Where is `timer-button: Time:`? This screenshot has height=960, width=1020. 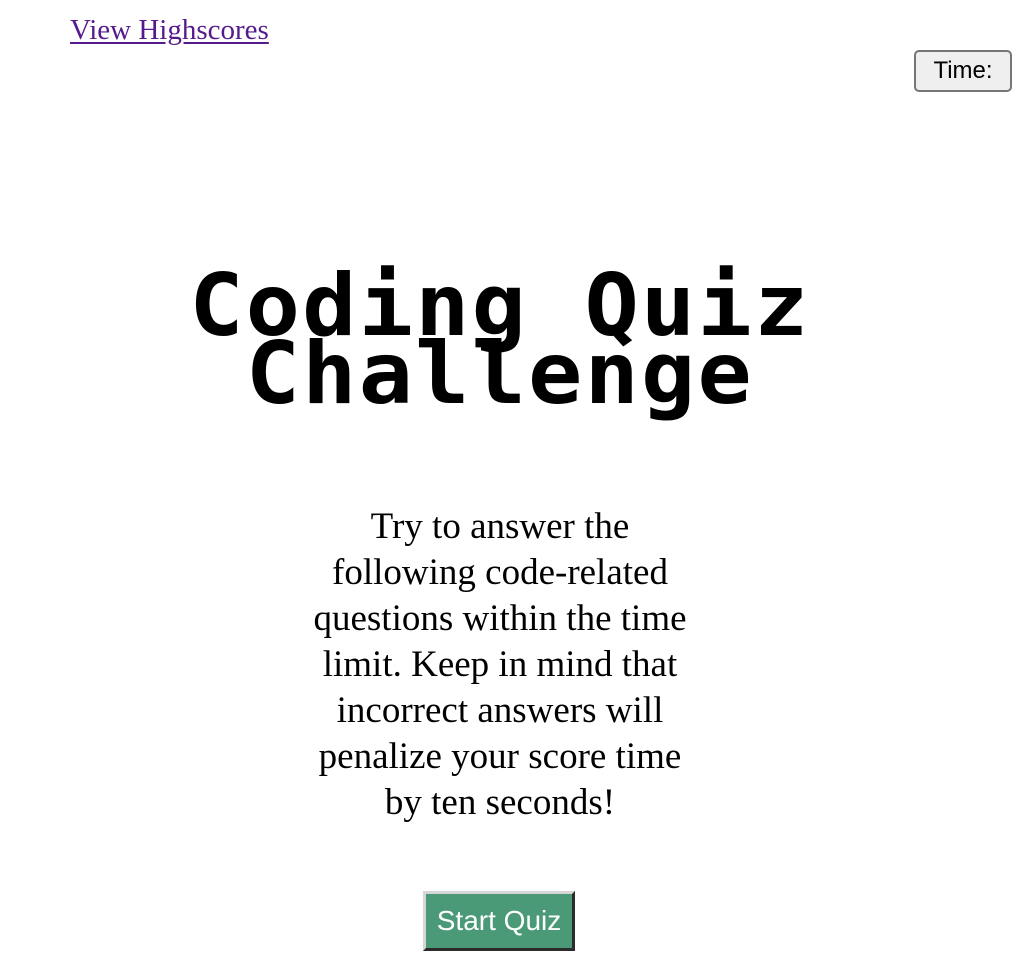
timer-button: Time: is located at coordinates (963, 71).